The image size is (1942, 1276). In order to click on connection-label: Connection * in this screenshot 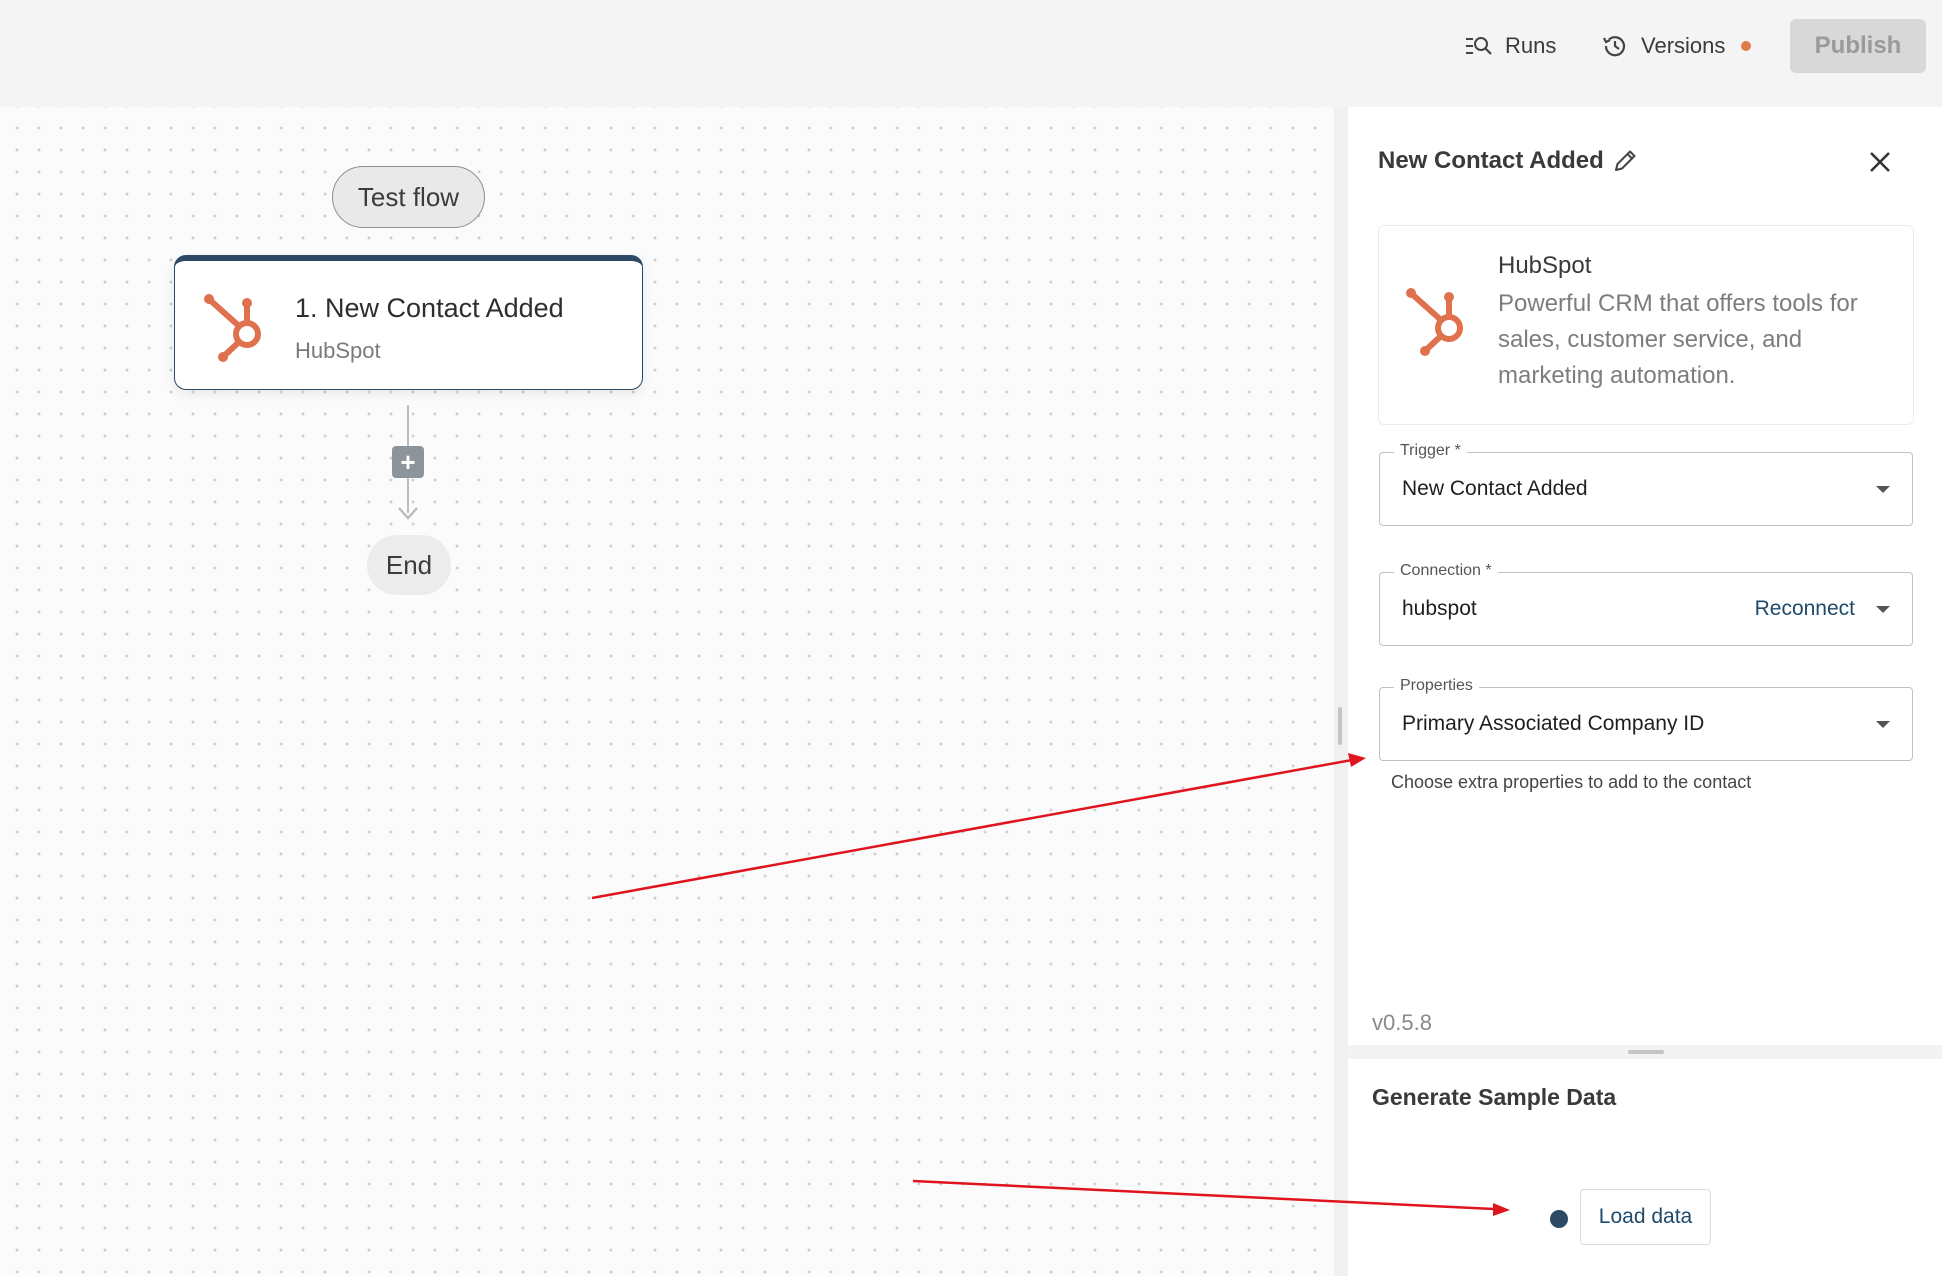, I will do `click(1446, 571)`.